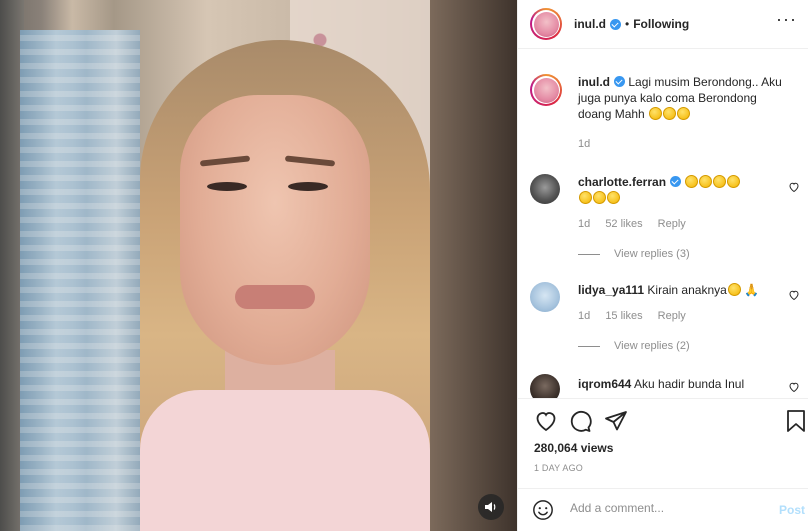  I want to click on post-header: inul.d • Following ···, so click(663, 24).